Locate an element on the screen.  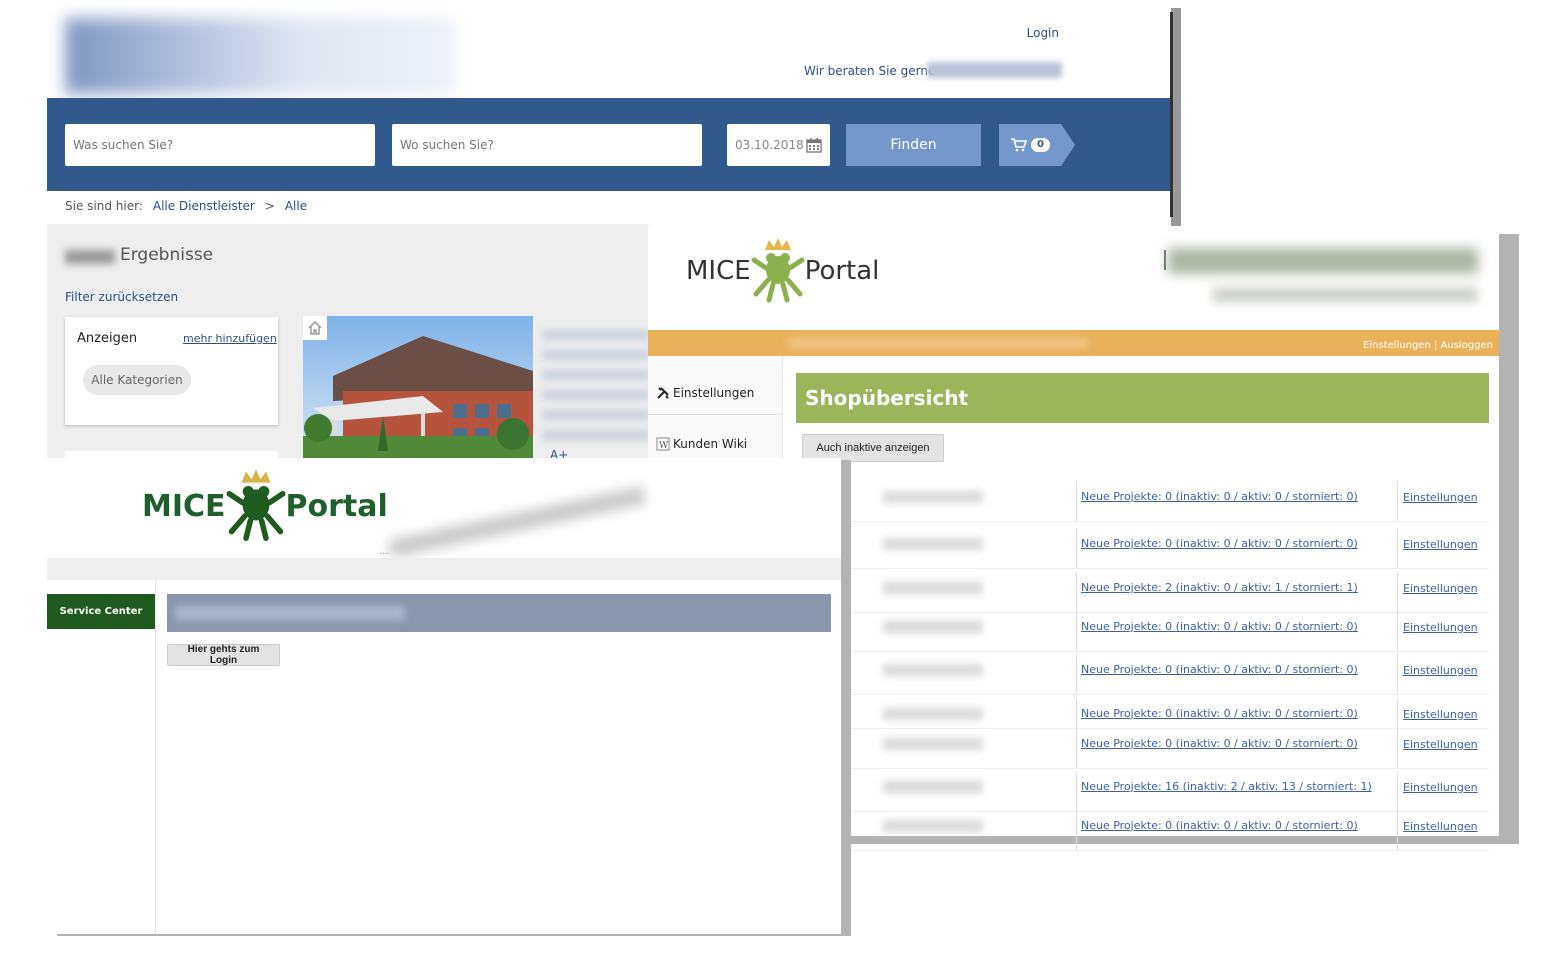
top-bar-info is located at coordinates (938, 343).